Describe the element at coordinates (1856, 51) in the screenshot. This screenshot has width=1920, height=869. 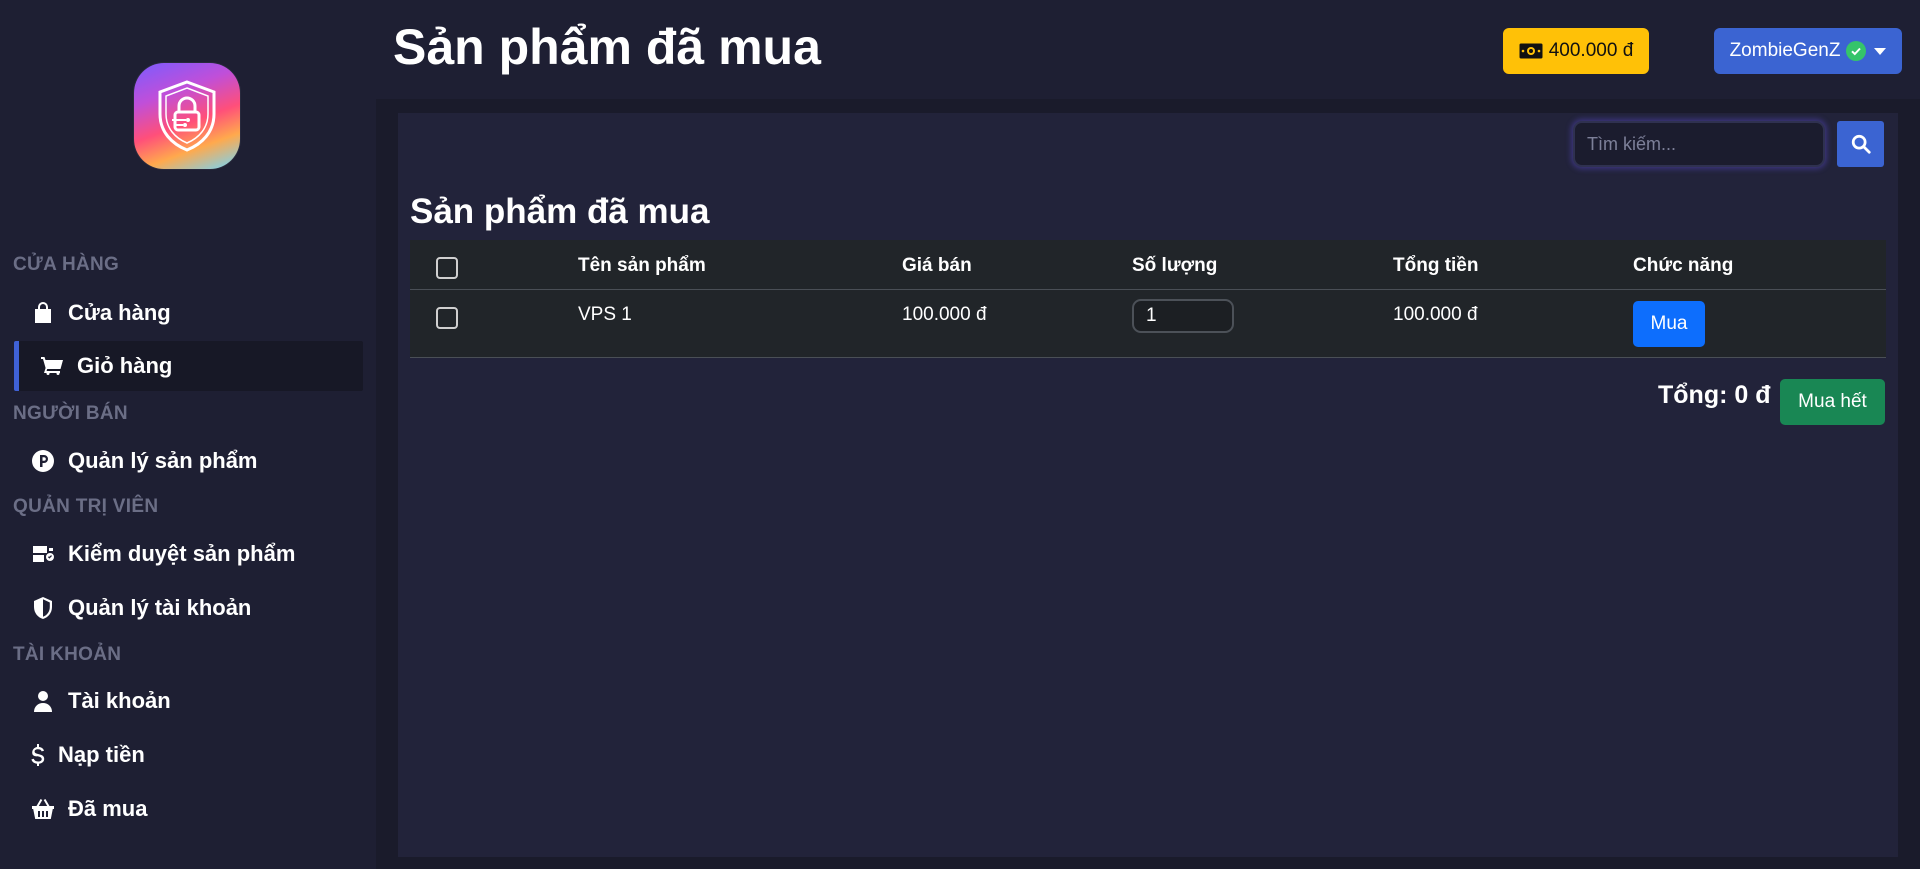
I see `verified-check-icon` at that location.